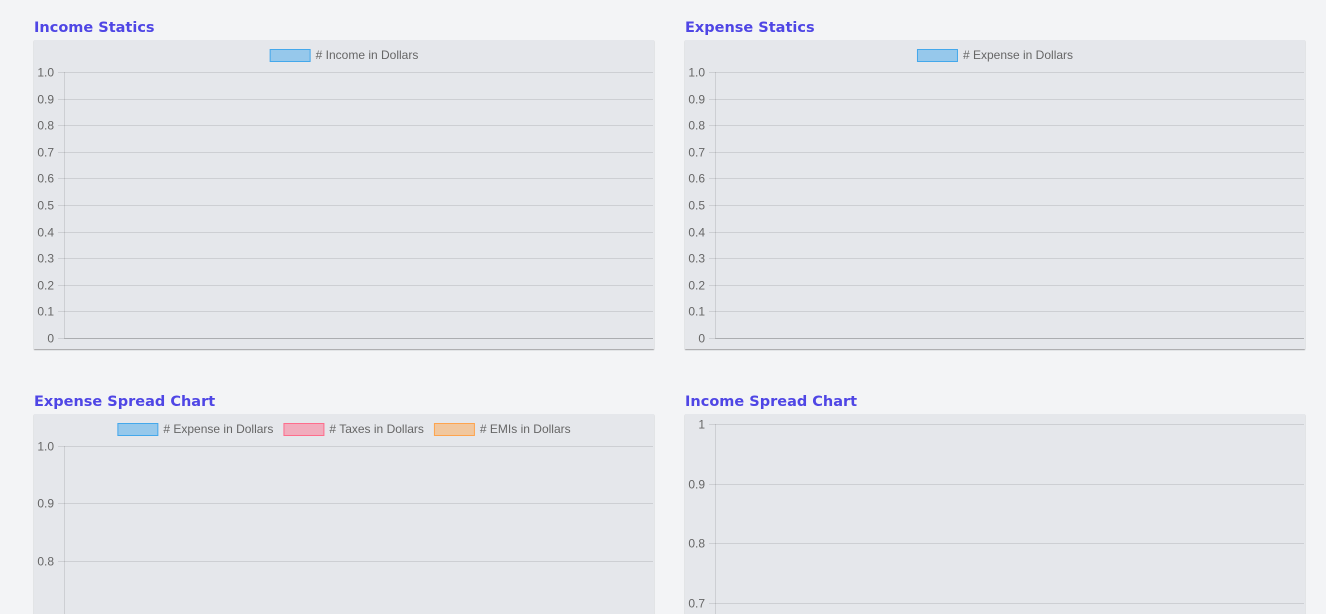 The height and width of the screenshot is (614, 1326). Describe the element at coordinates (525, 429) in the screenshot. I see `legend-label: # EMIs in Dollars` at that location.